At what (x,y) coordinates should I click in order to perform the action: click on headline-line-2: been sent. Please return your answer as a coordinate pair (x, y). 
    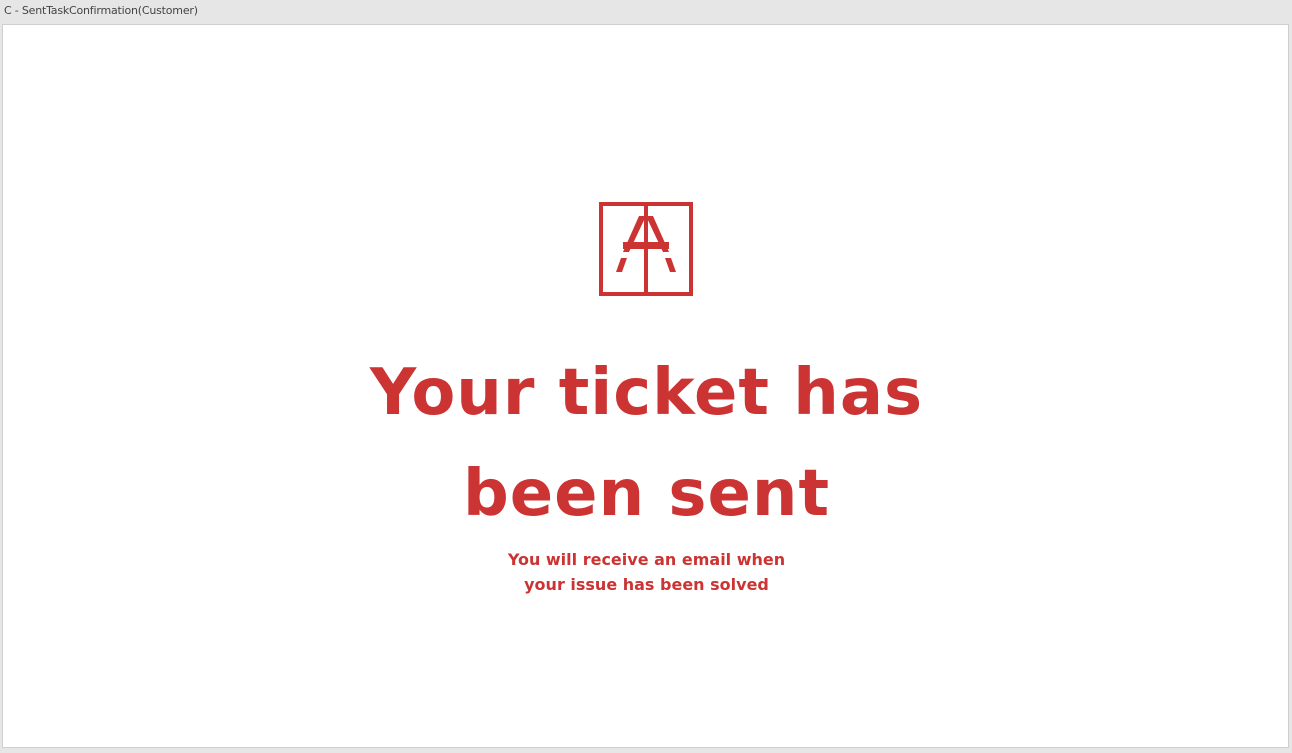
    Looking at the image, I should click on (646, 494).